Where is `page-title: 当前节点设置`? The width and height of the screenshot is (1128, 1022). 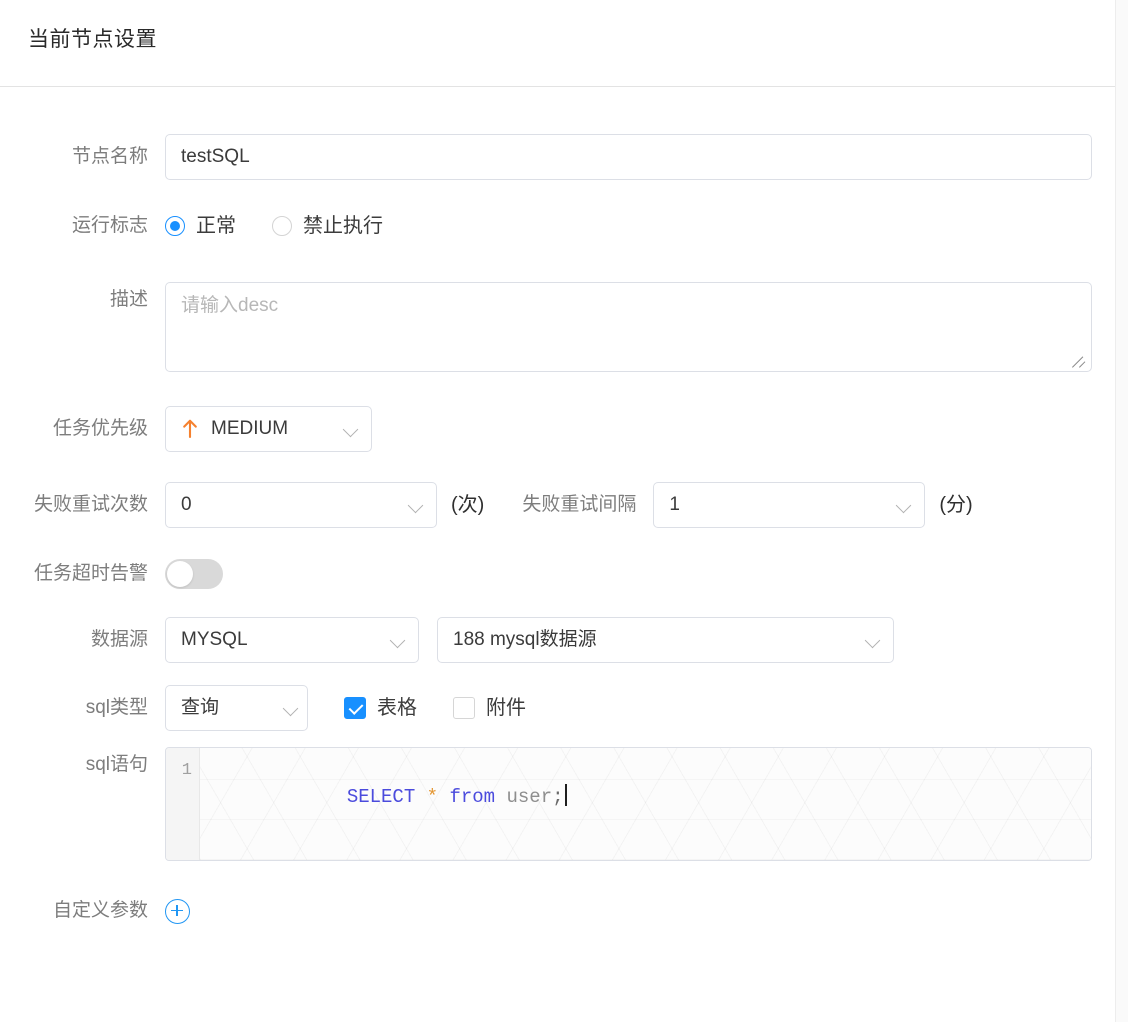
page-title: 当前节点设置 is located at coordinates (92, 39).